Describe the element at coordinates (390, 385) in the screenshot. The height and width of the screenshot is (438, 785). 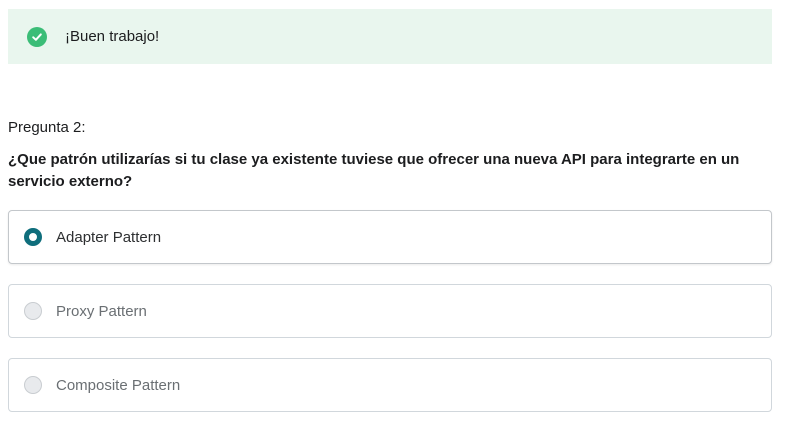
I see `answer-option-composite: Composite Pattern` at that location.